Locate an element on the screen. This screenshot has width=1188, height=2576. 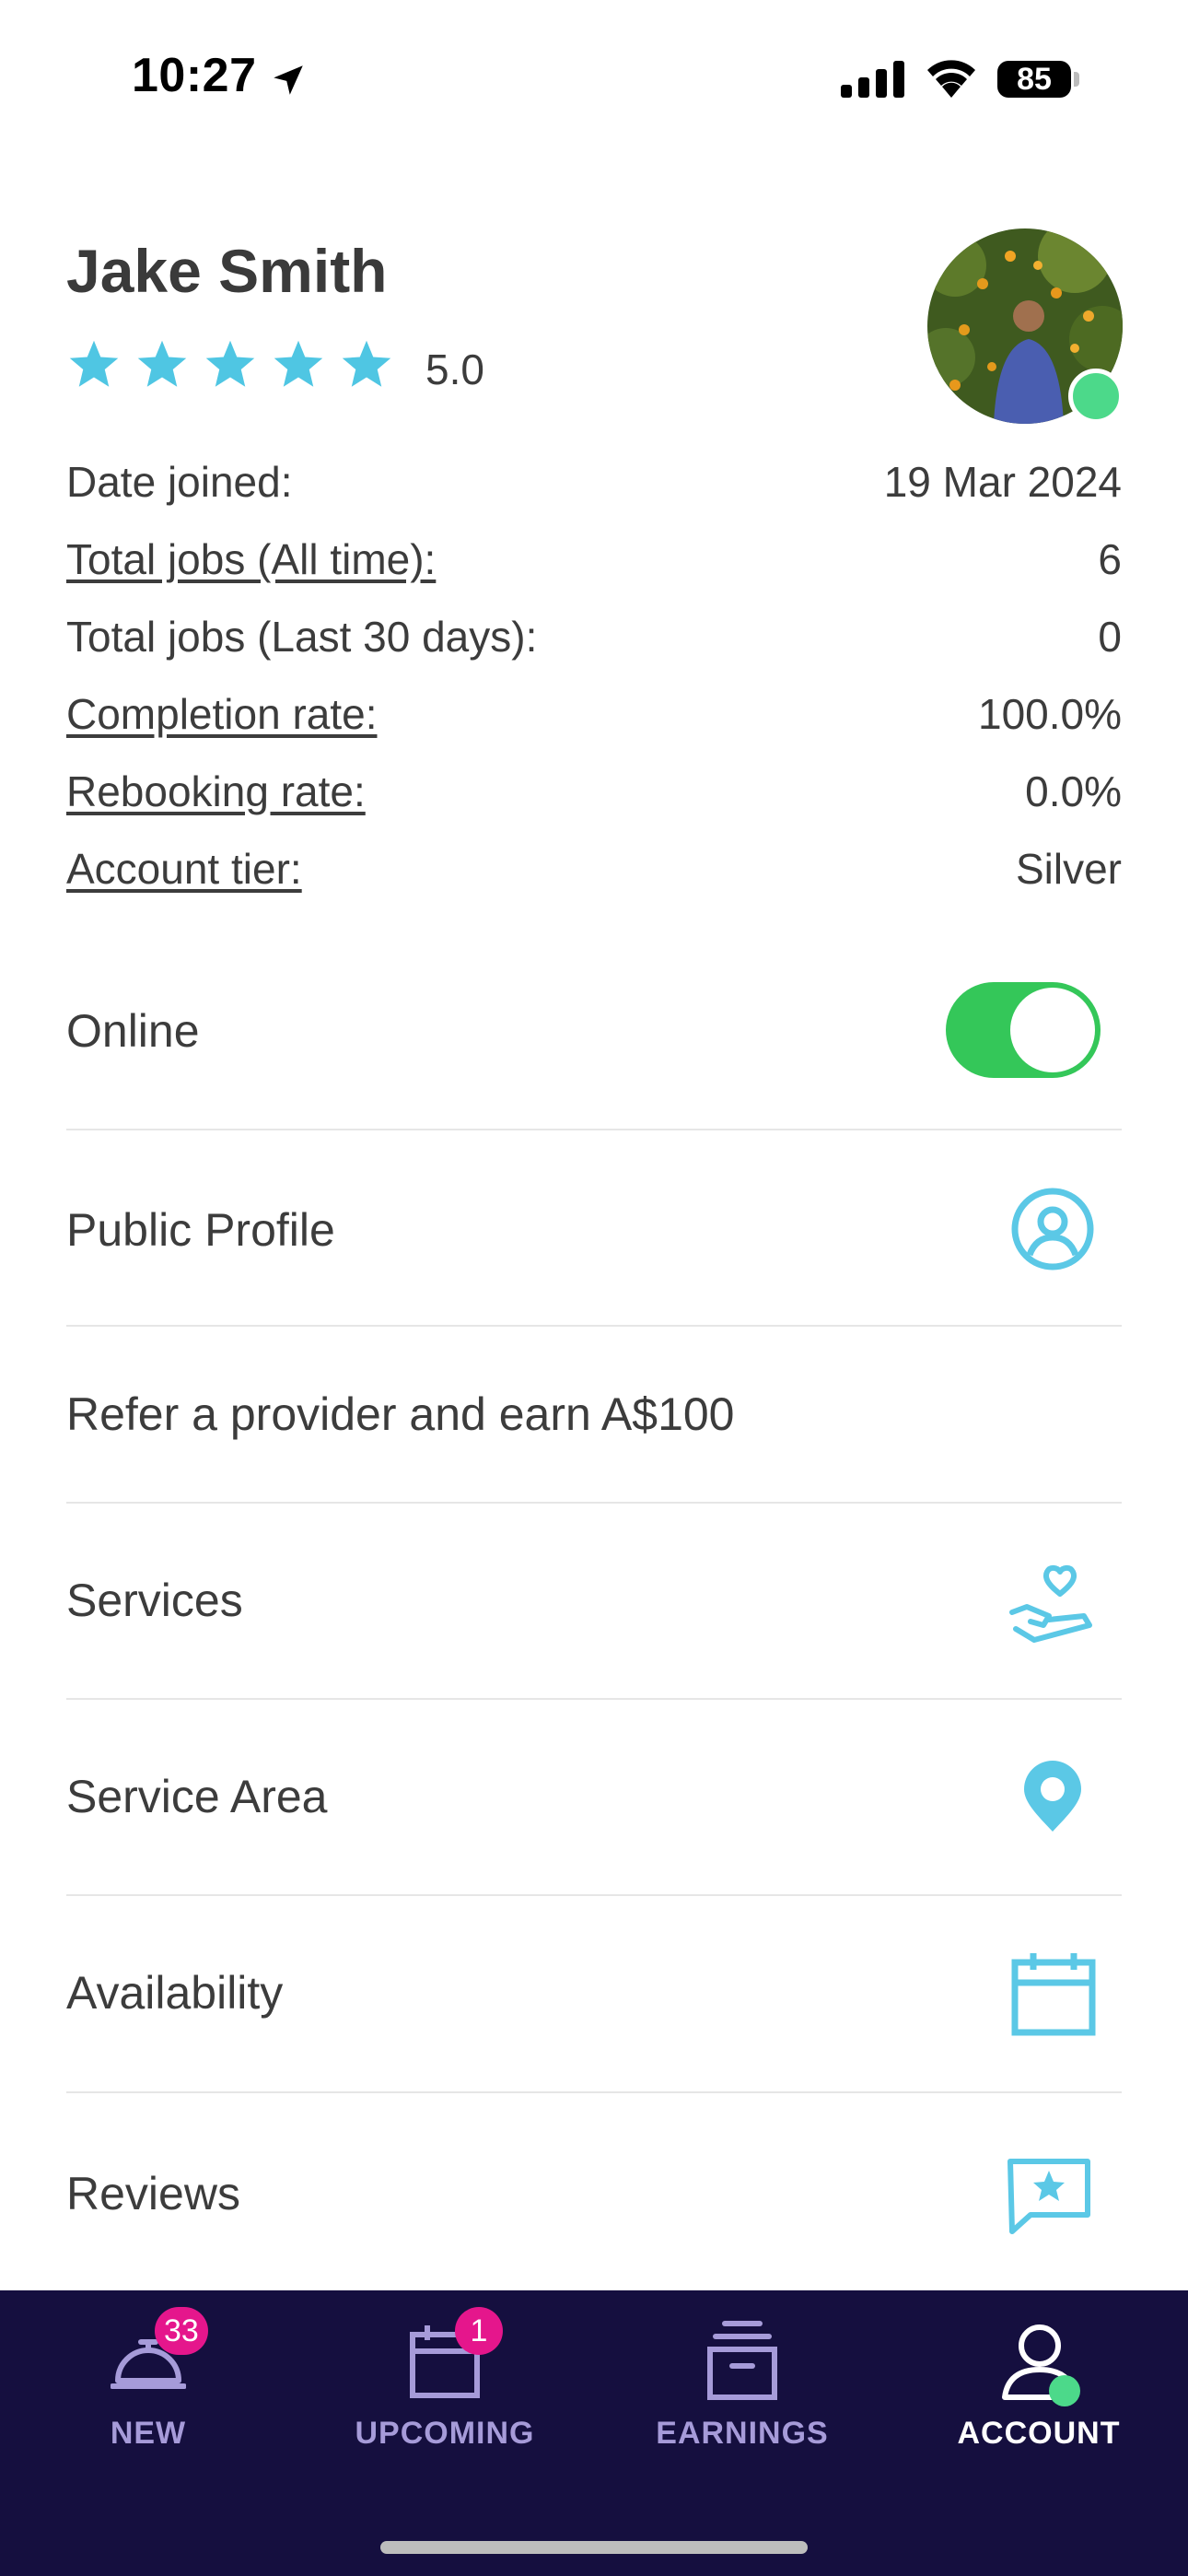
online-label: Online is located at coordinates (133, 1031).